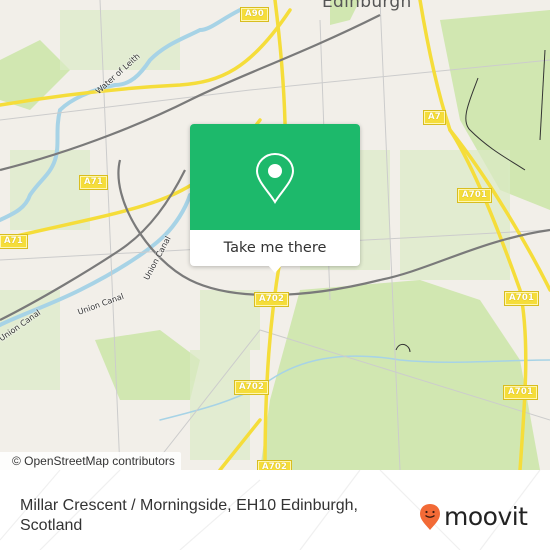 The width and height of the screenshot is (550, 550). What do you see at coordinates (367, 6) in the screenshot?
I see `city-label-edinburgh: Edinburgh` at bounding box center [367, 6].